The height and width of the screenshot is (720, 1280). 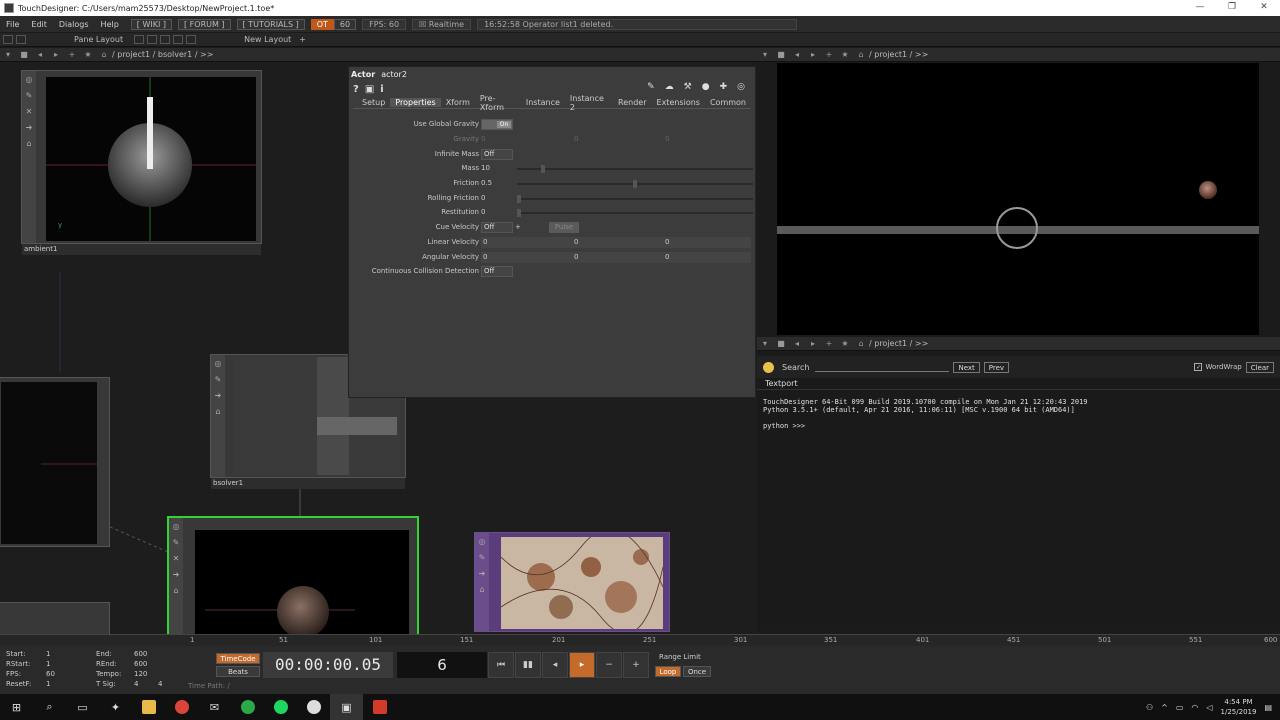 What do you see at coordinates (898, 54) in the screenshot?
I see `viewer-path: / project1 / >>` at bounding box center [898, 54].